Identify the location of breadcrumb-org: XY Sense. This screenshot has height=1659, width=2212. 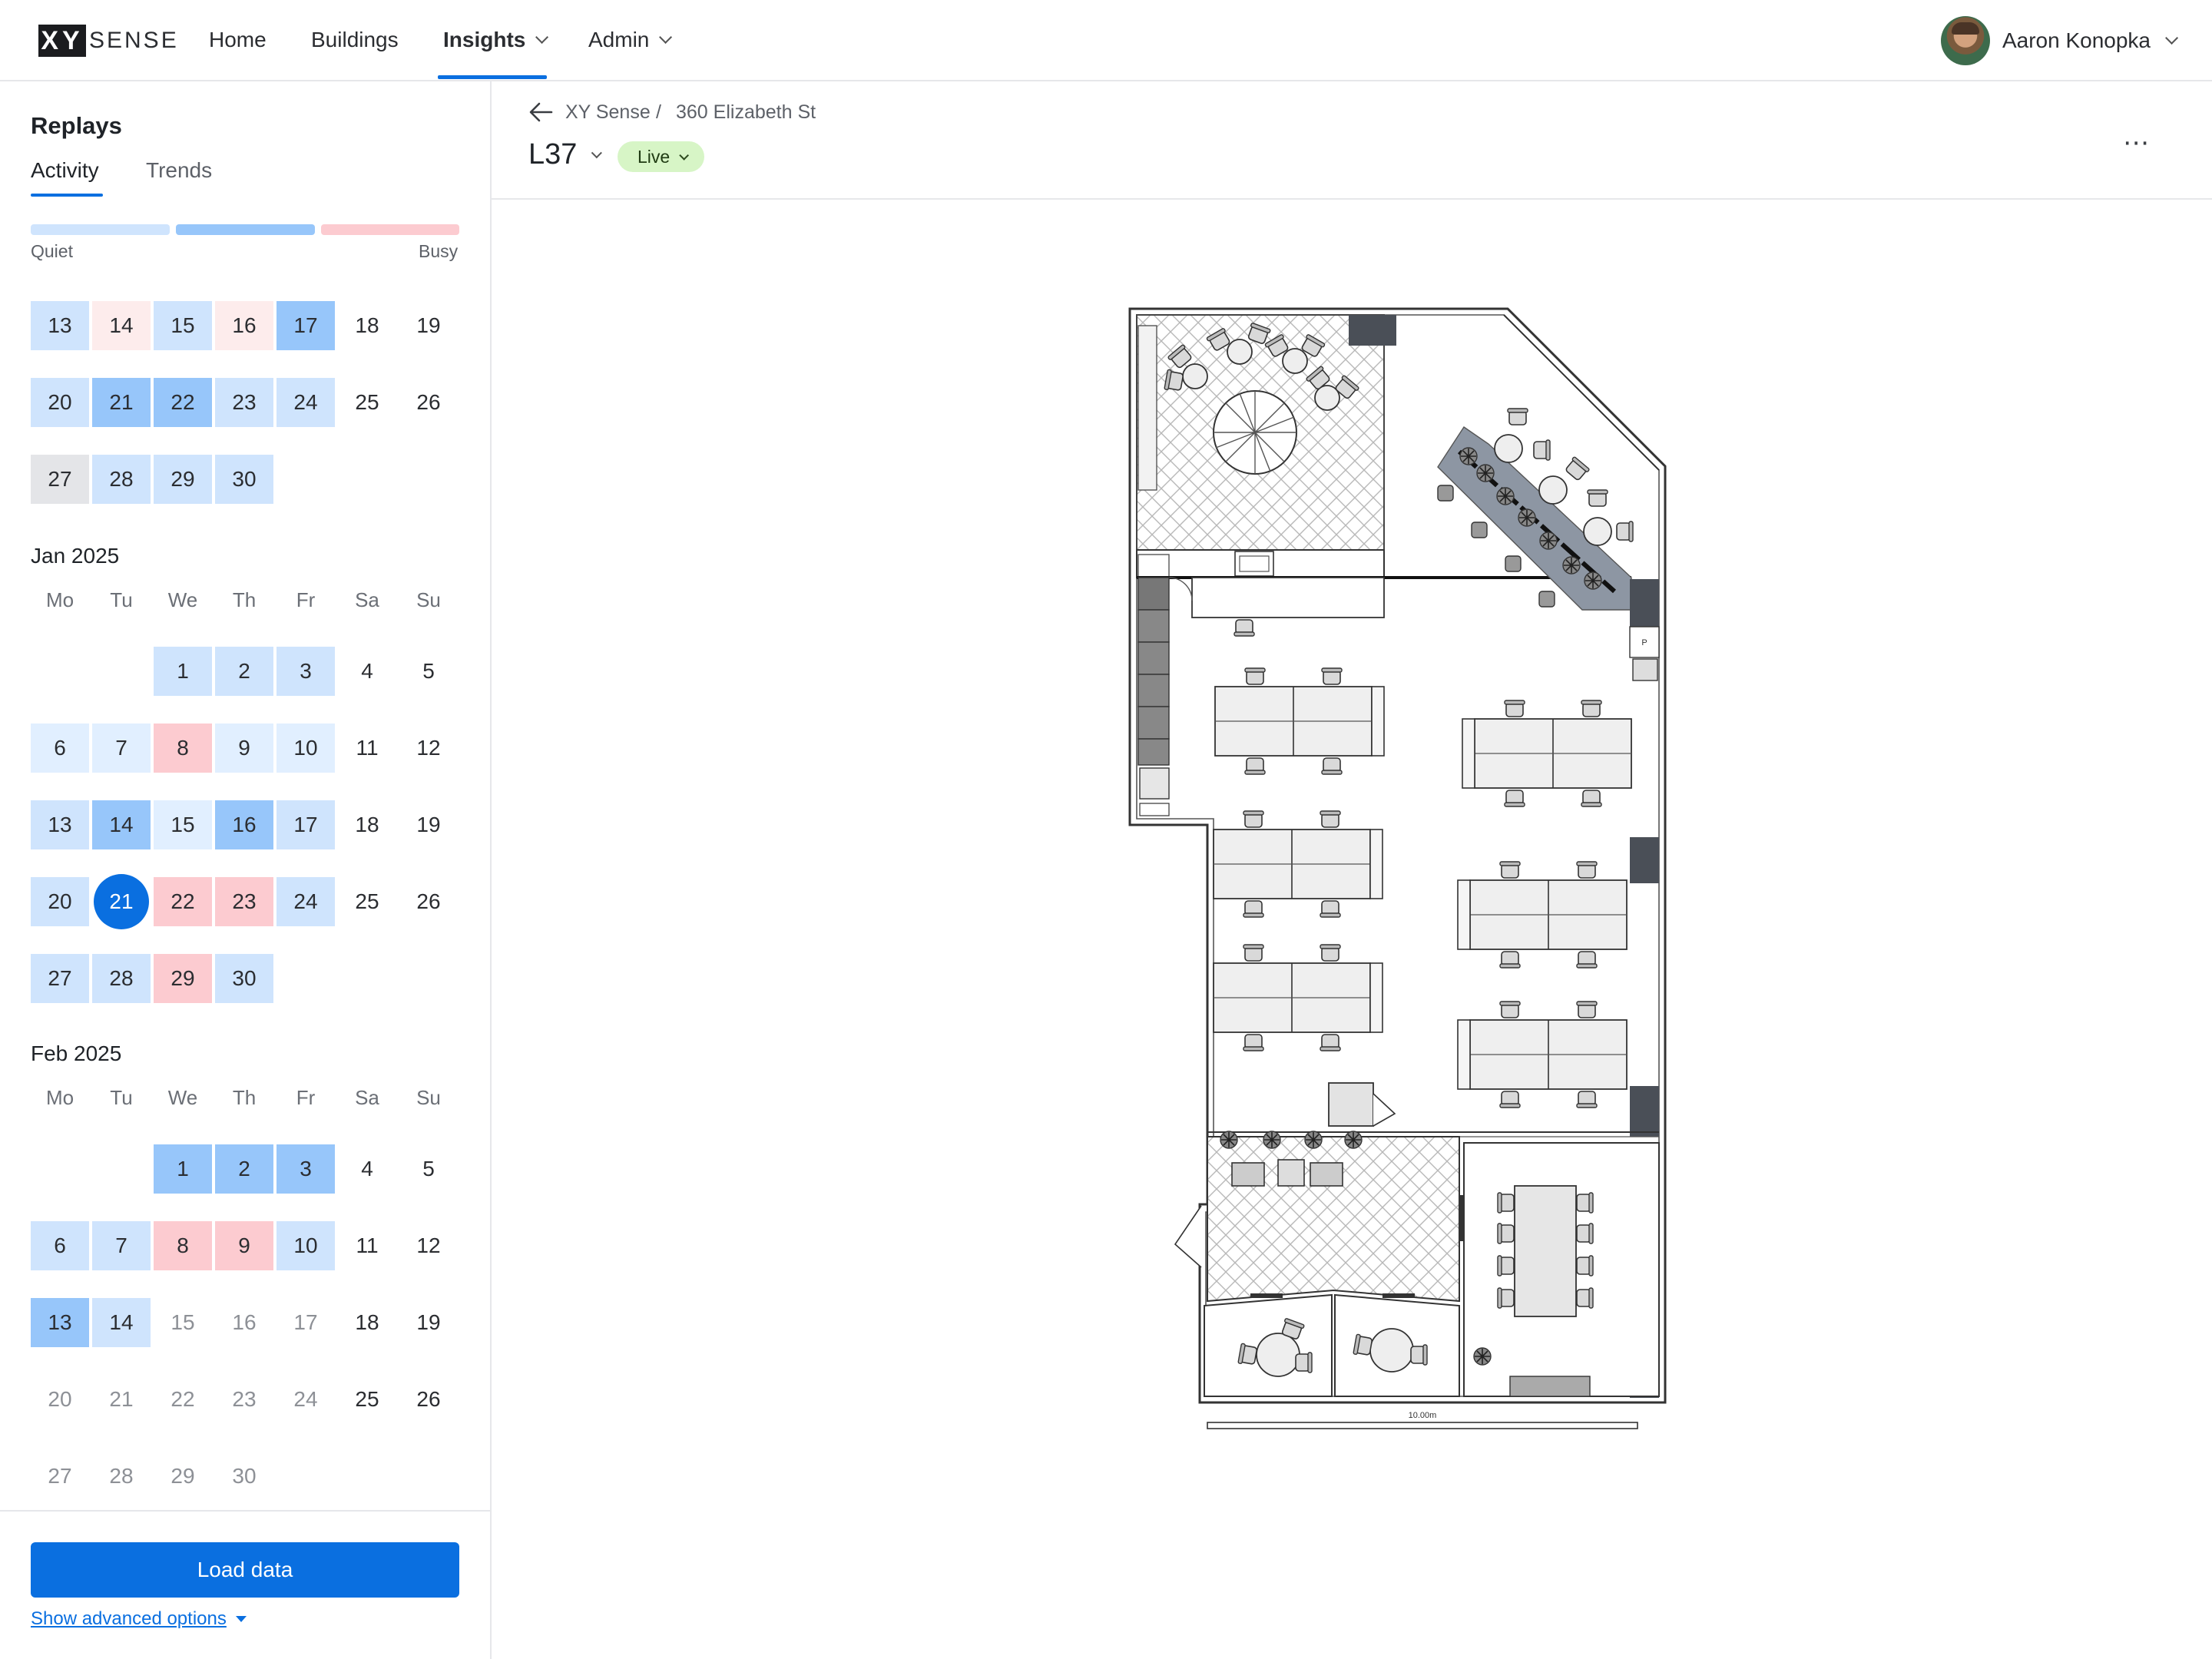
(608, 112).